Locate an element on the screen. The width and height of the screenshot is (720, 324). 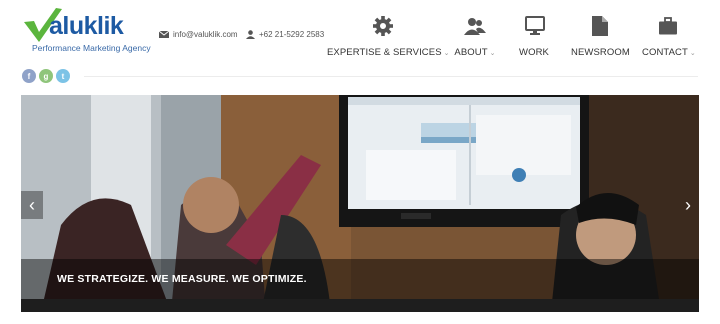
nav-about-label: ABOUT is located at coordinates (471, 52).